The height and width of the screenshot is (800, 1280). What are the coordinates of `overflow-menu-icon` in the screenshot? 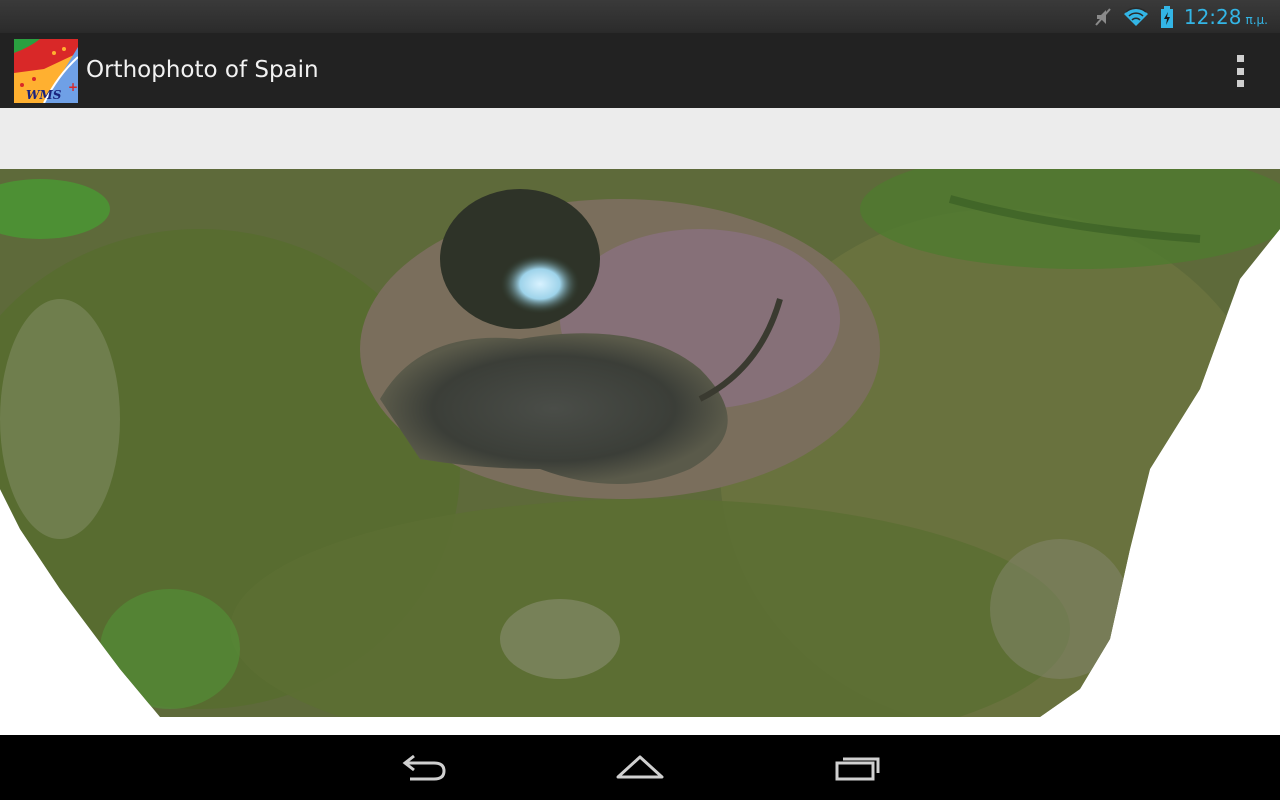 It's located at (1240, 71).